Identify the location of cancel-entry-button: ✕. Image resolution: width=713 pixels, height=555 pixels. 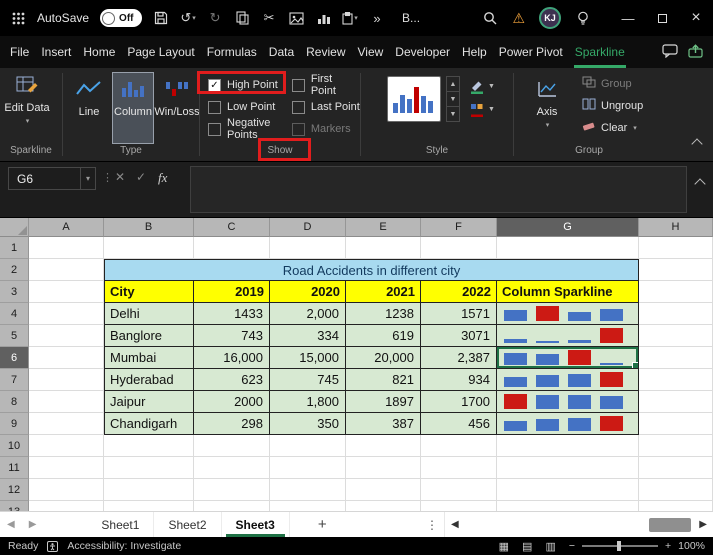
(120, 177).